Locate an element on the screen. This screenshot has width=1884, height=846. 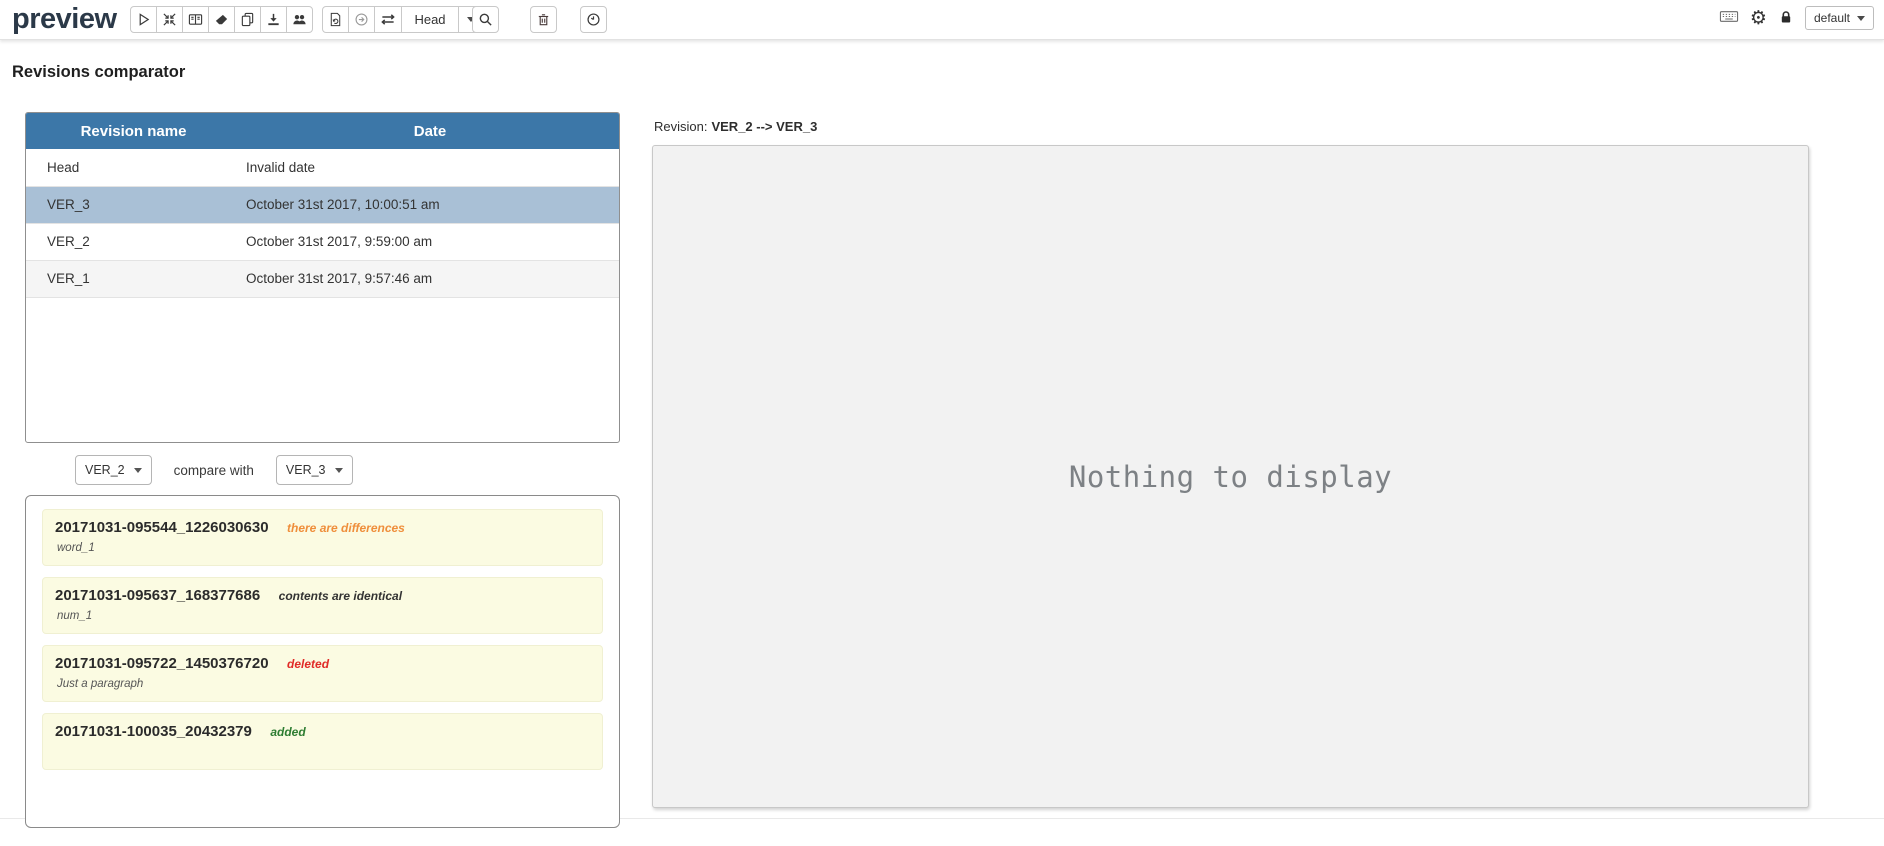
page-title: Revisions comparator is located at coordinates (99, 72).